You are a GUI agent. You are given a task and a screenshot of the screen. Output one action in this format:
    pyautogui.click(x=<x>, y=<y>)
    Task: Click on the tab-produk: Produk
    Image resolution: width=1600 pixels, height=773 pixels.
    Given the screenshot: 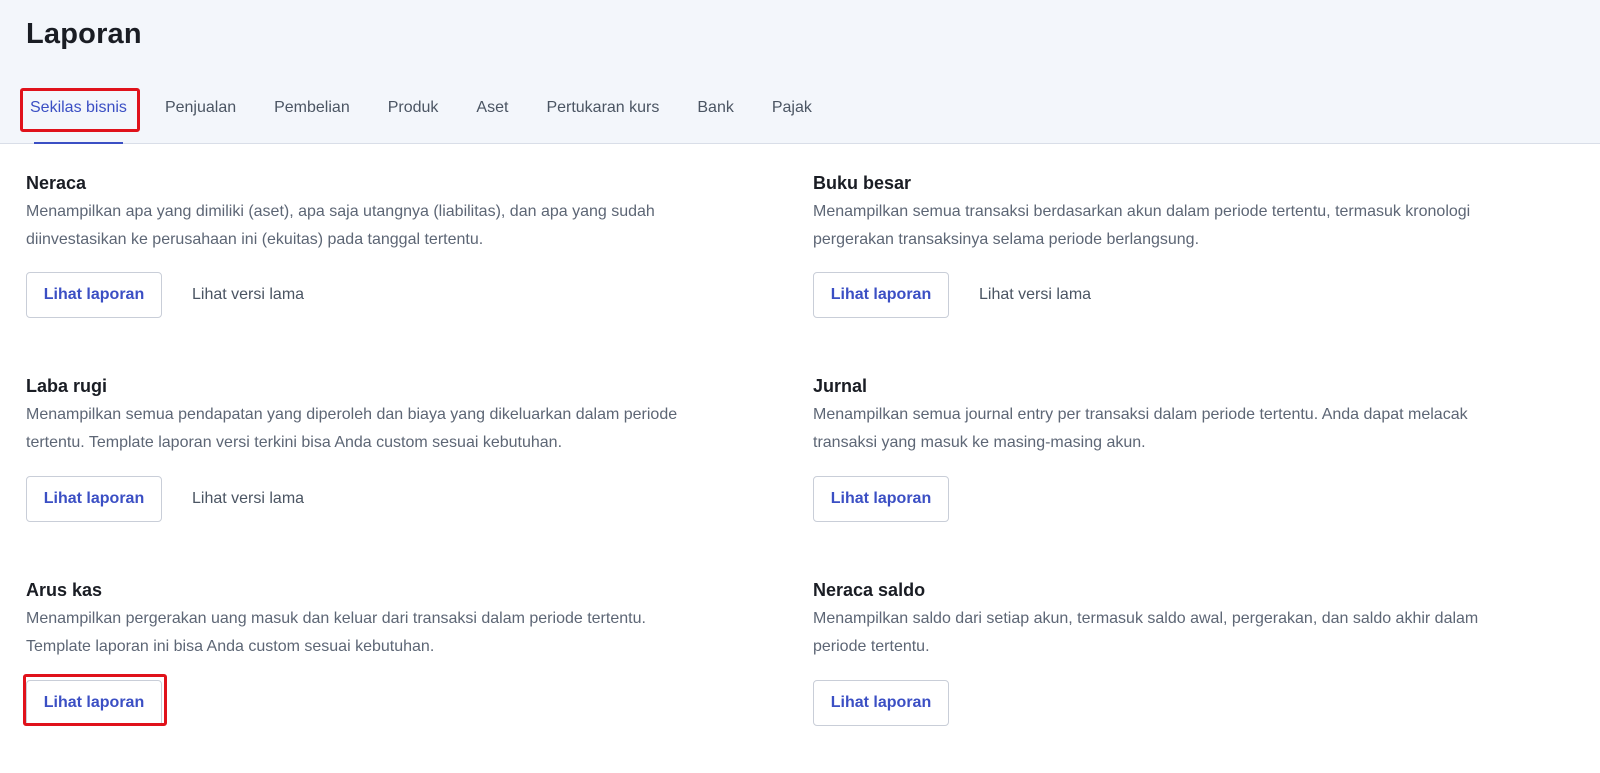 What is the action you would take?
    pyautogui.click(x=413, y=117)
    